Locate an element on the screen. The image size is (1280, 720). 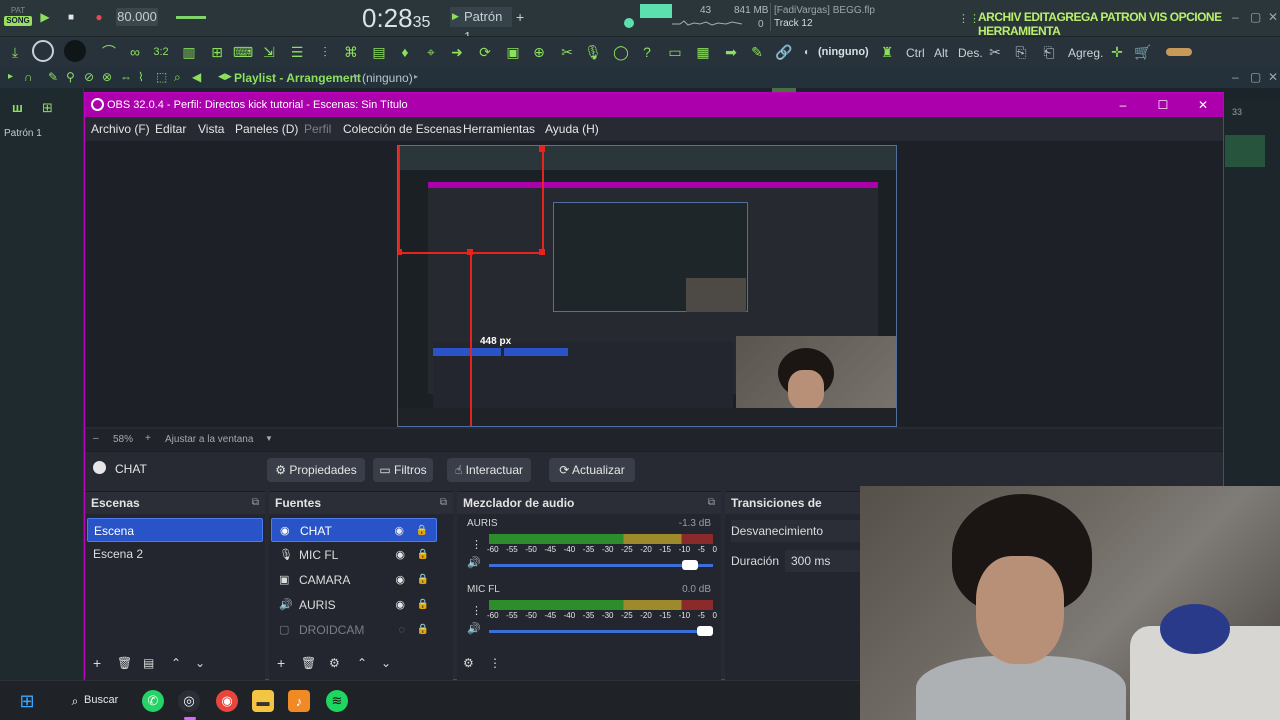
piano-icon: ▦ is located at coordinates (703, 52).